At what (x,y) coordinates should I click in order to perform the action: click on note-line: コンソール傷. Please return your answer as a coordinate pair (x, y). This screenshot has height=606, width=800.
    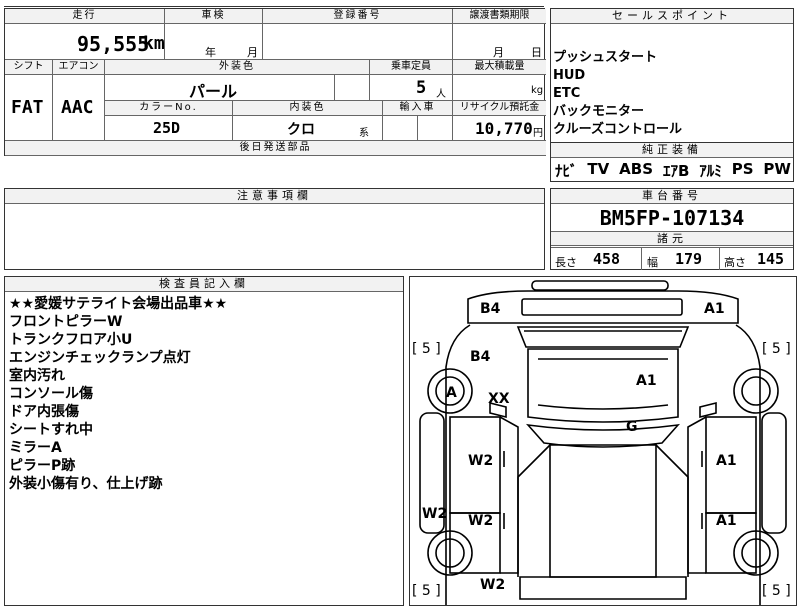
    Looking at the image, I should click on (51, 394).